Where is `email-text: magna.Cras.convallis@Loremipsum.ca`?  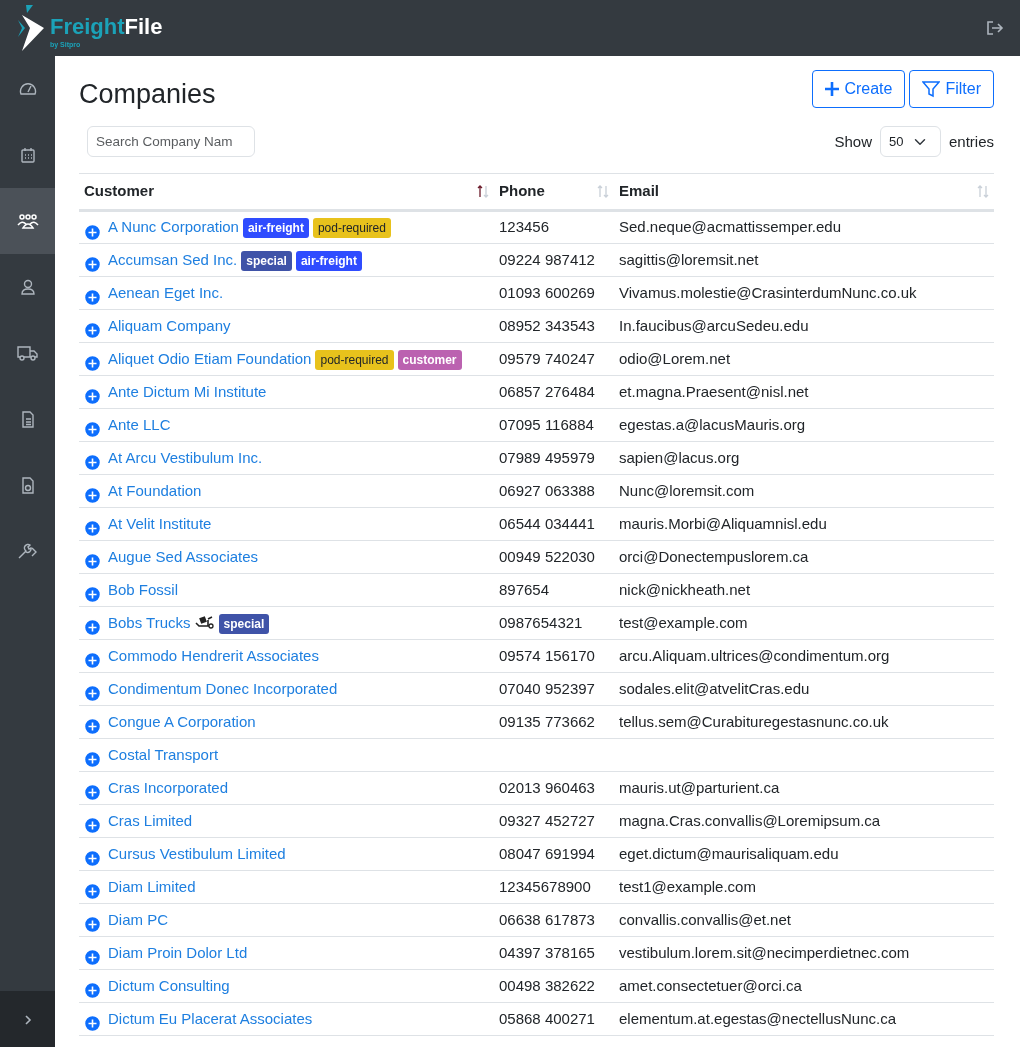 email-text: magna.Cras.convallis@Loremipsum.ca is located at coordinates (750, 820).